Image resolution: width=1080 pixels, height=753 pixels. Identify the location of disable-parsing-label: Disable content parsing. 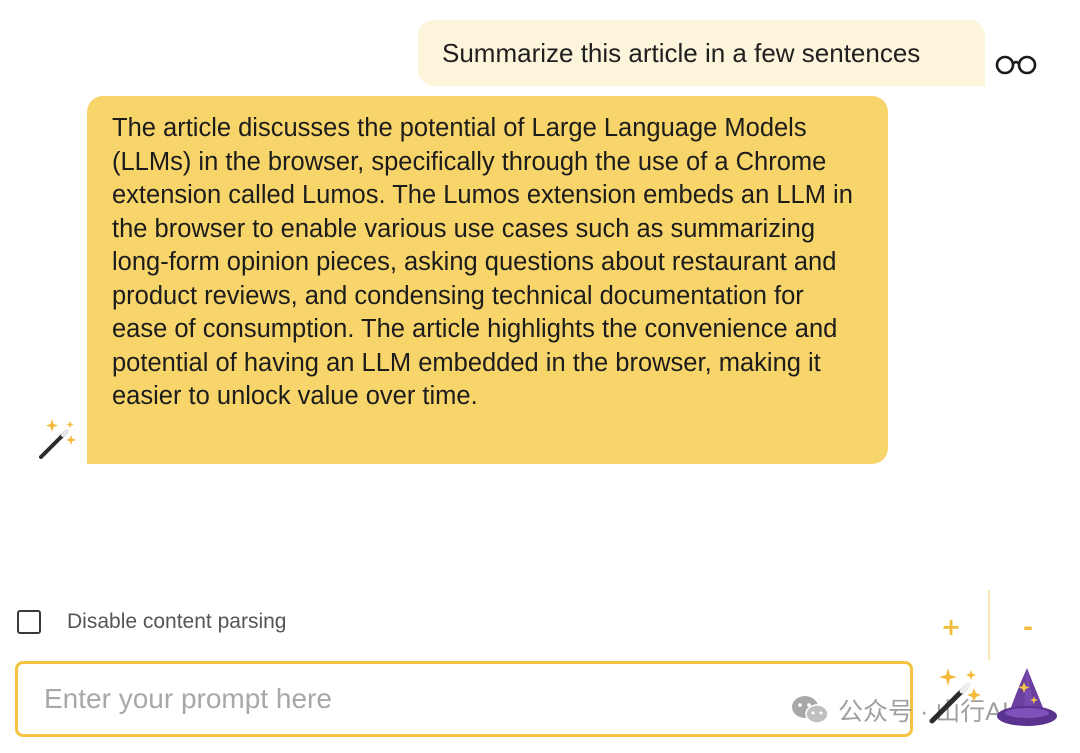
(177, 621).